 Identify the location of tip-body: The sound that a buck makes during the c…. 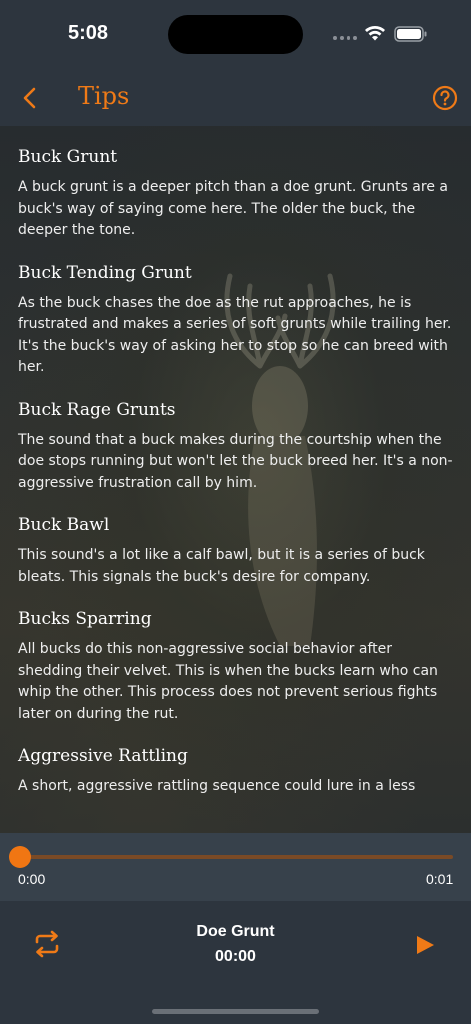
(235, 461).